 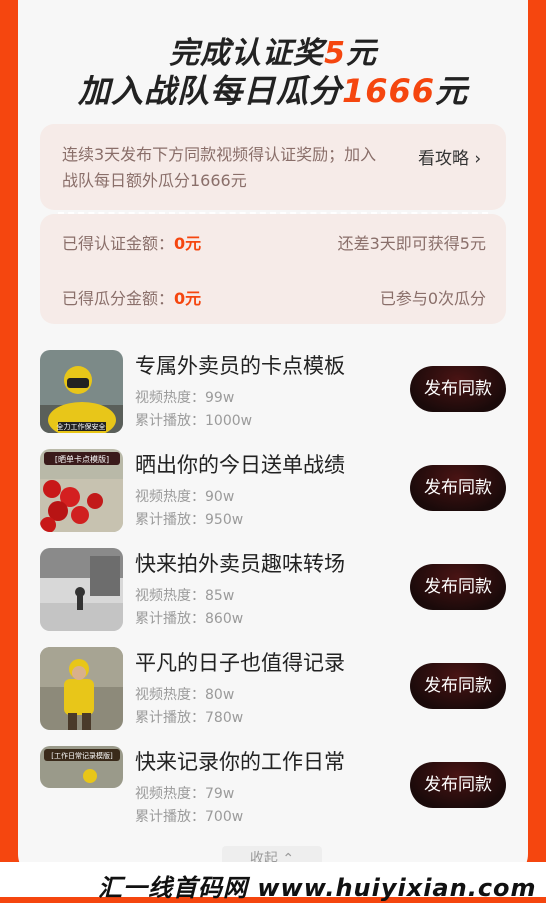 I want to click on video-item: 快来拍外卖员趣味转场 视频热度：85w 累计播放：860w 发布同款, so click(x=275, y=590).